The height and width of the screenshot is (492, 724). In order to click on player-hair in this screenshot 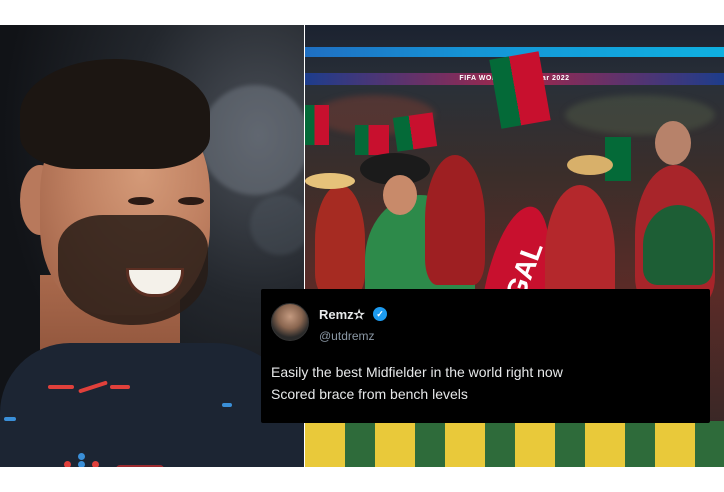, I will do `click(115, 114)`.